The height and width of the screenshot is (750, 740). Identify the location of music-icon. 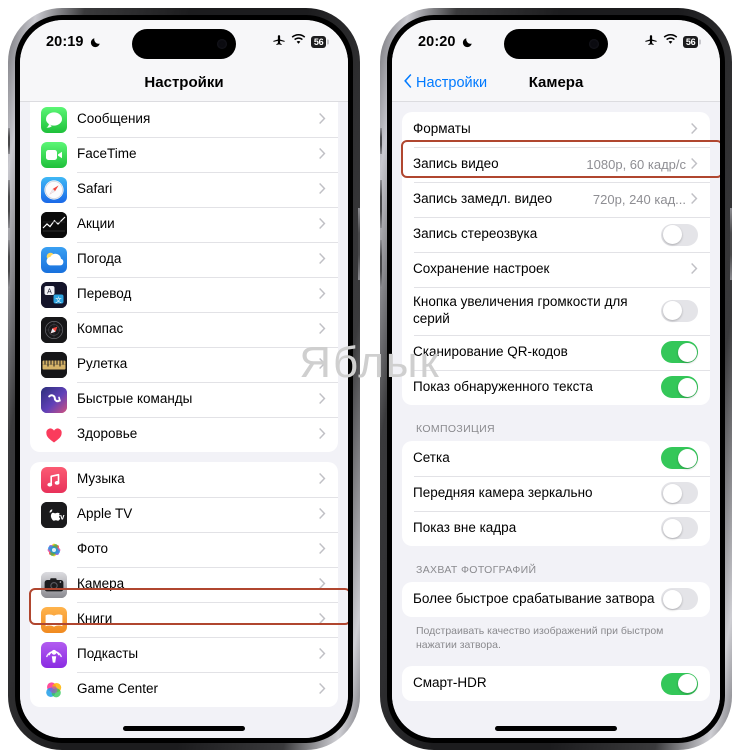
(54, 479).